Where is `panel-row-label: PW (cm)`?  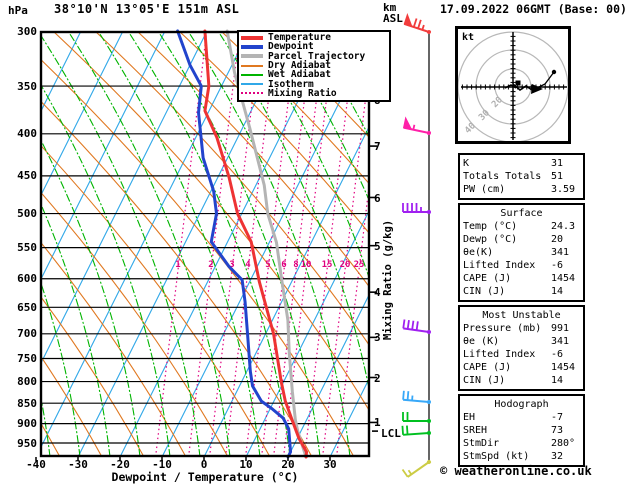 panel-row-label: PW (cm) is located at coordinates (484, 189).